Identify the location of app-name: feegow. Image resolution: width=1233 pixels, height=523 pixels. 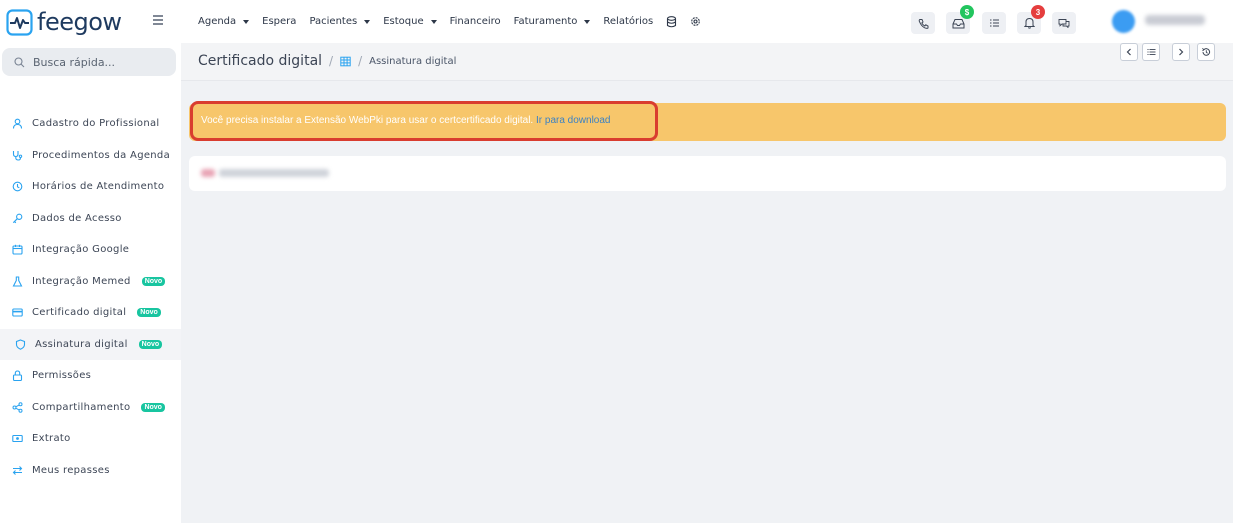
(79, 22).